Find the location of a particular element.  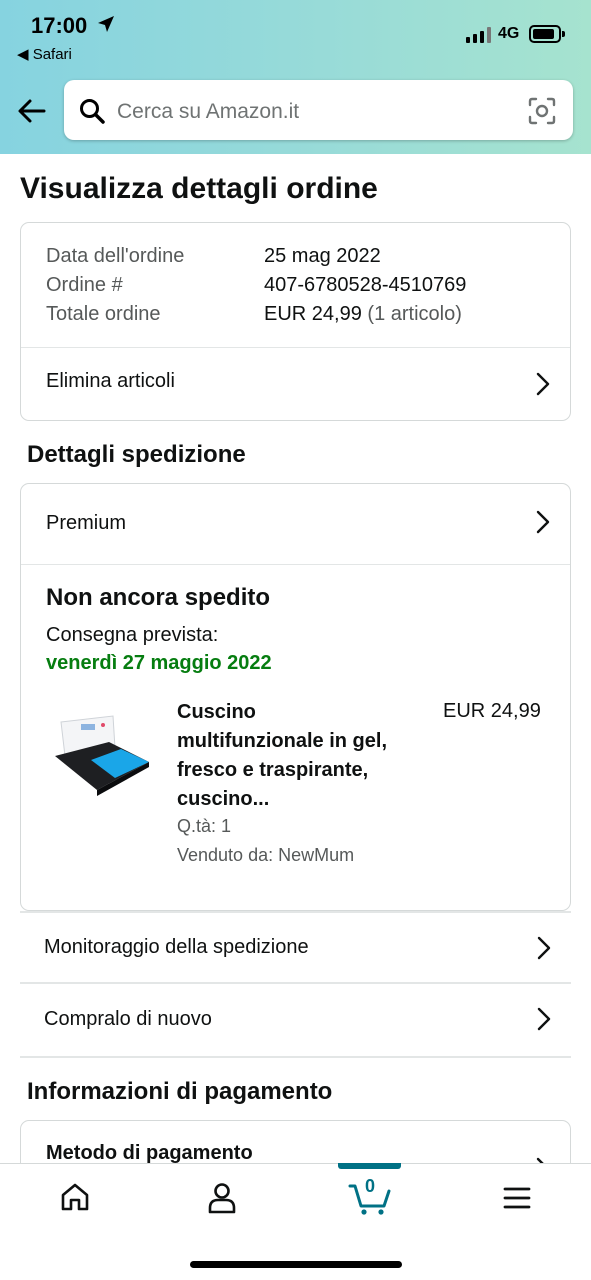

camera-search-icon is located at coordinates (542, 111).